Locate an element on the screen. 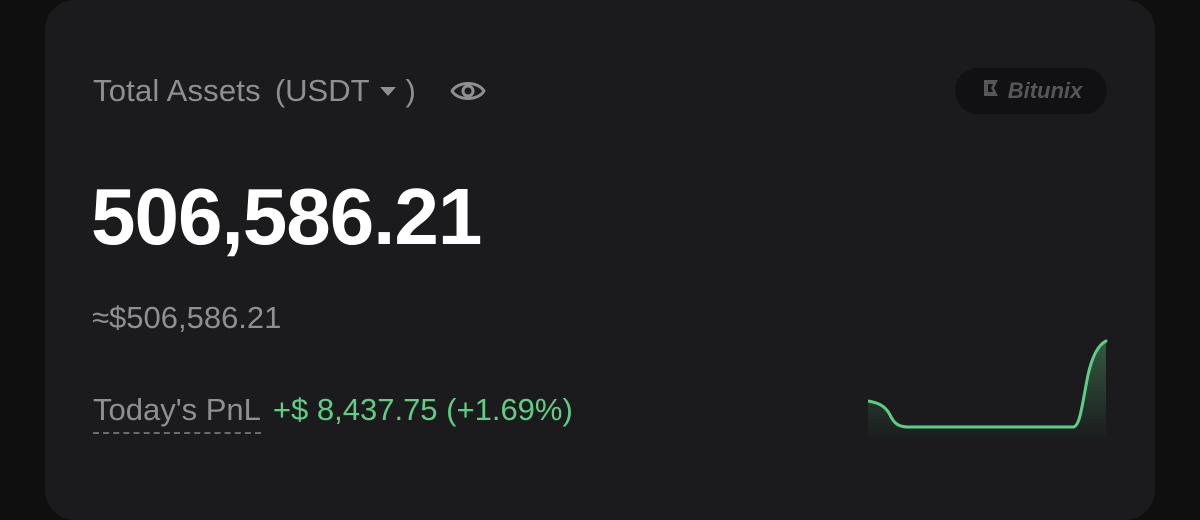 Image resolution: width=1200 pixels, height=520 pixels. fiat-equivalent: ≈$506,586.21 is located at coordinates (187, 317).